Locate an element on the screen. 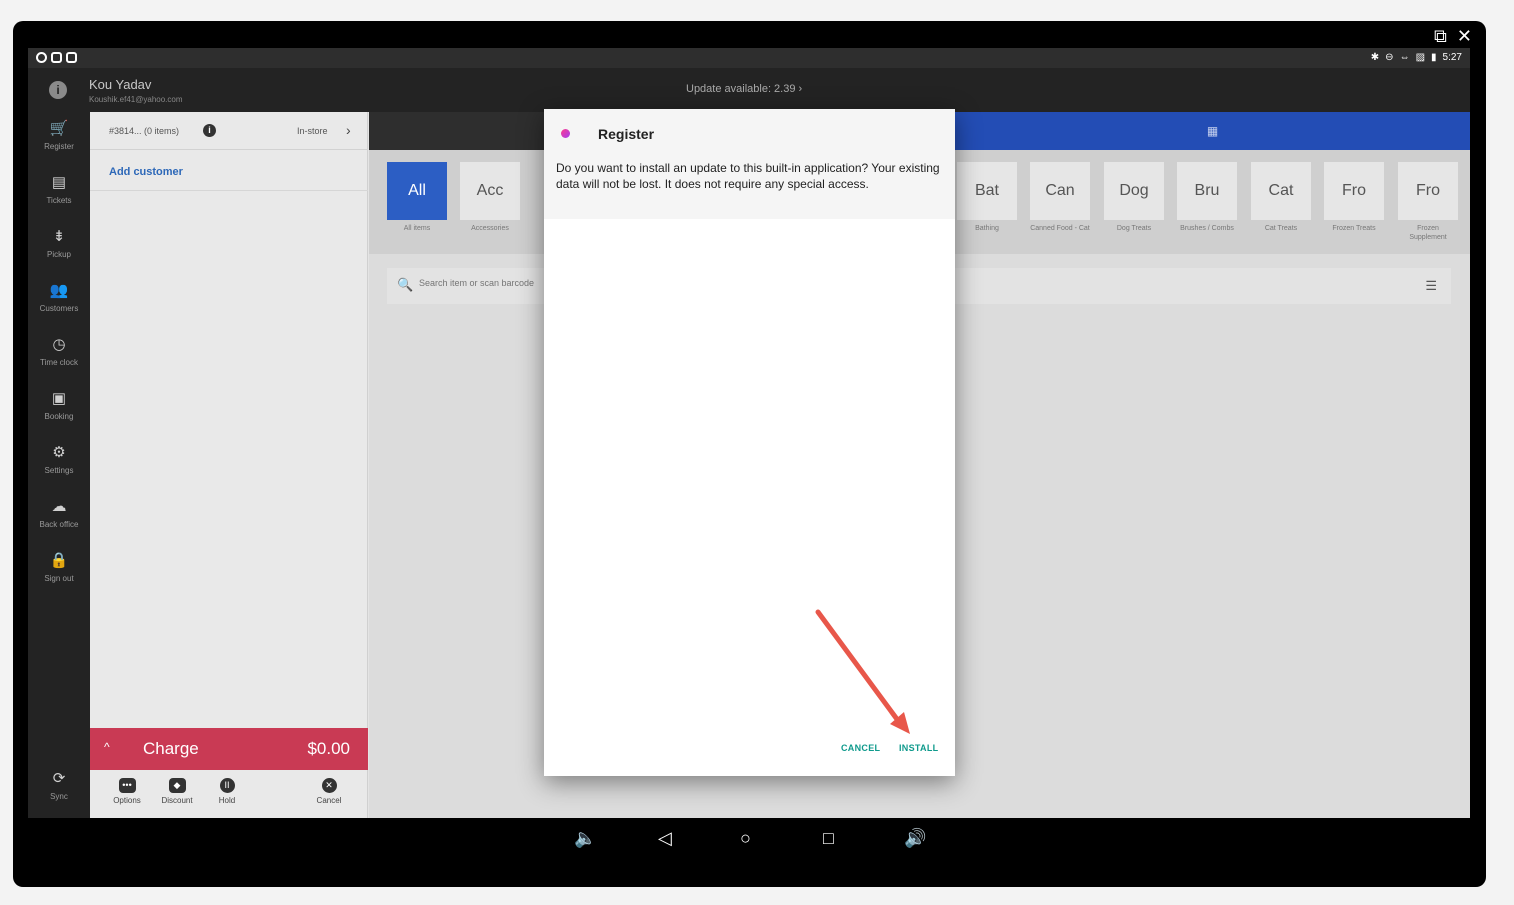  charge-button: ^ Charge $0.00 is located at coordinates (229, 749).